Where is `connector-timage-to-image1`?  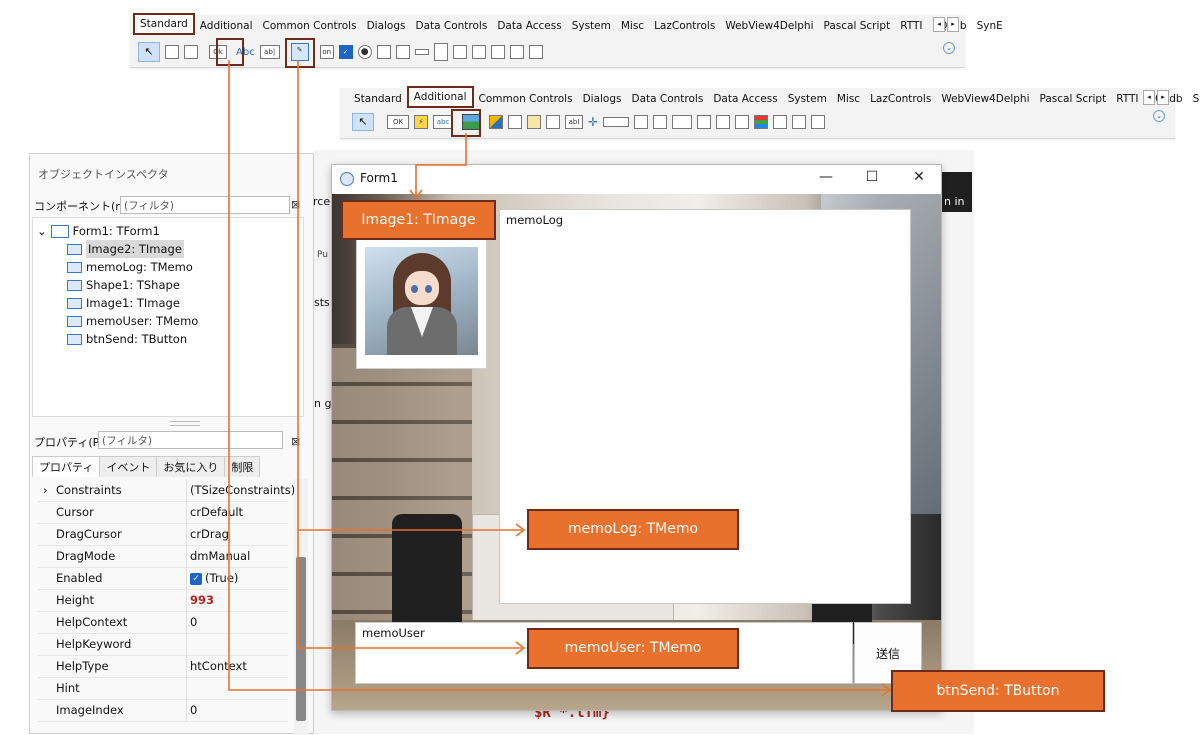
connector-timage-to-image1 is located at coordinates (441, 164).